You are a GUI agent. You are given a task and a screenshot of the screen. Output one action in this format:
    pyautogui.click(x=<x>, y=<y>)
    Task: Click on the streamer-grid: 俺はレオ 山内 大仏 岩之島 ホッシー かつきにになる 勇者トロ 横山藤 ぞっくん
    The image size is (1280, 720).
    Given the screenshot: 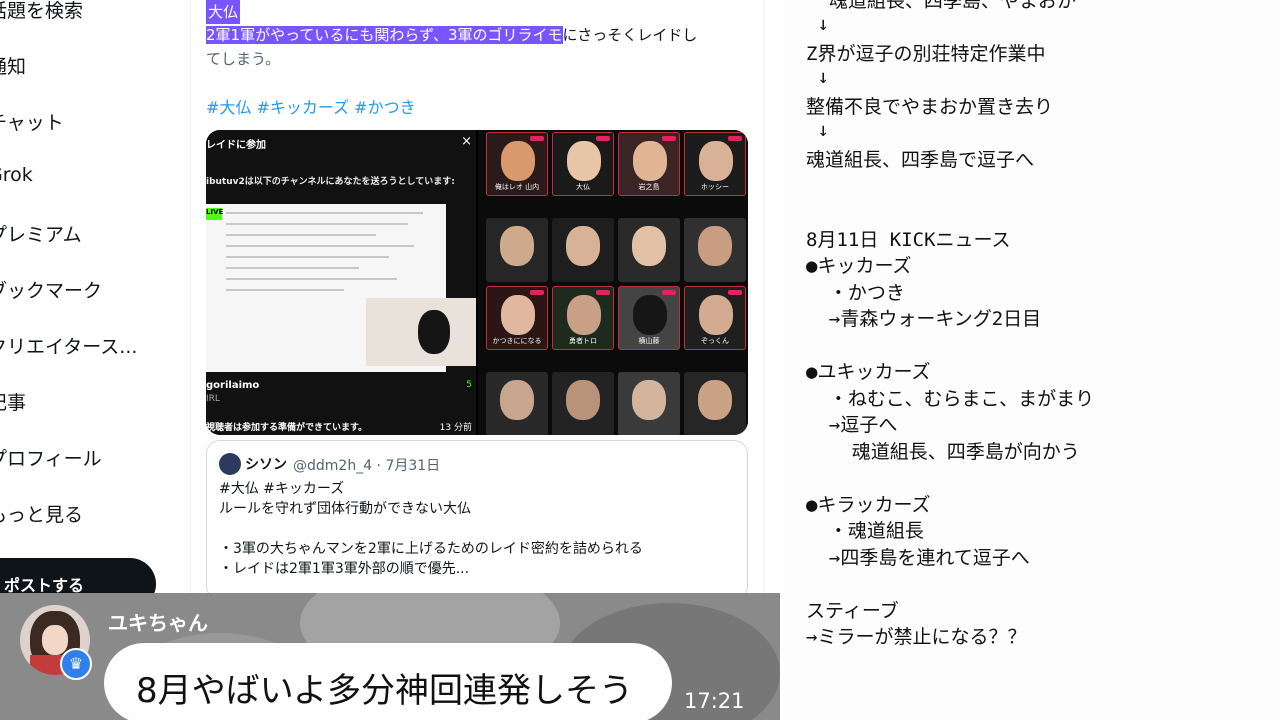 What is the action you would take?
    pyautogui.click(x=613, y=282)
    